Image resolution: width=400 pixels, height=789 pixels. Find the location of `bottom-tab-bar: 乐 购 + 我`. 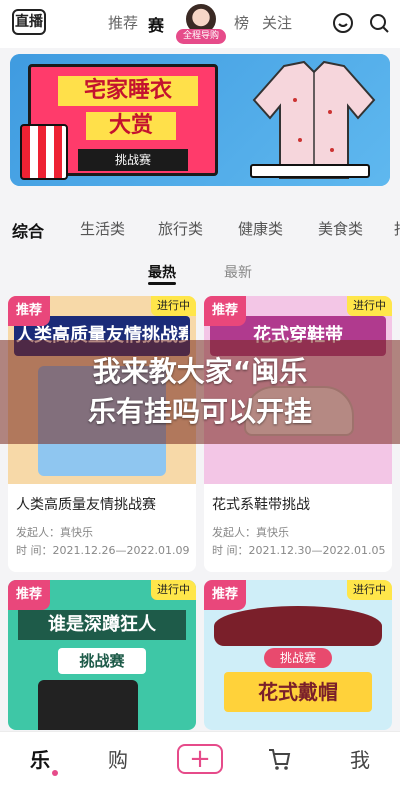

bottom-tab-bar: 乐 购 + 我 is located at coordinates (200, 760).